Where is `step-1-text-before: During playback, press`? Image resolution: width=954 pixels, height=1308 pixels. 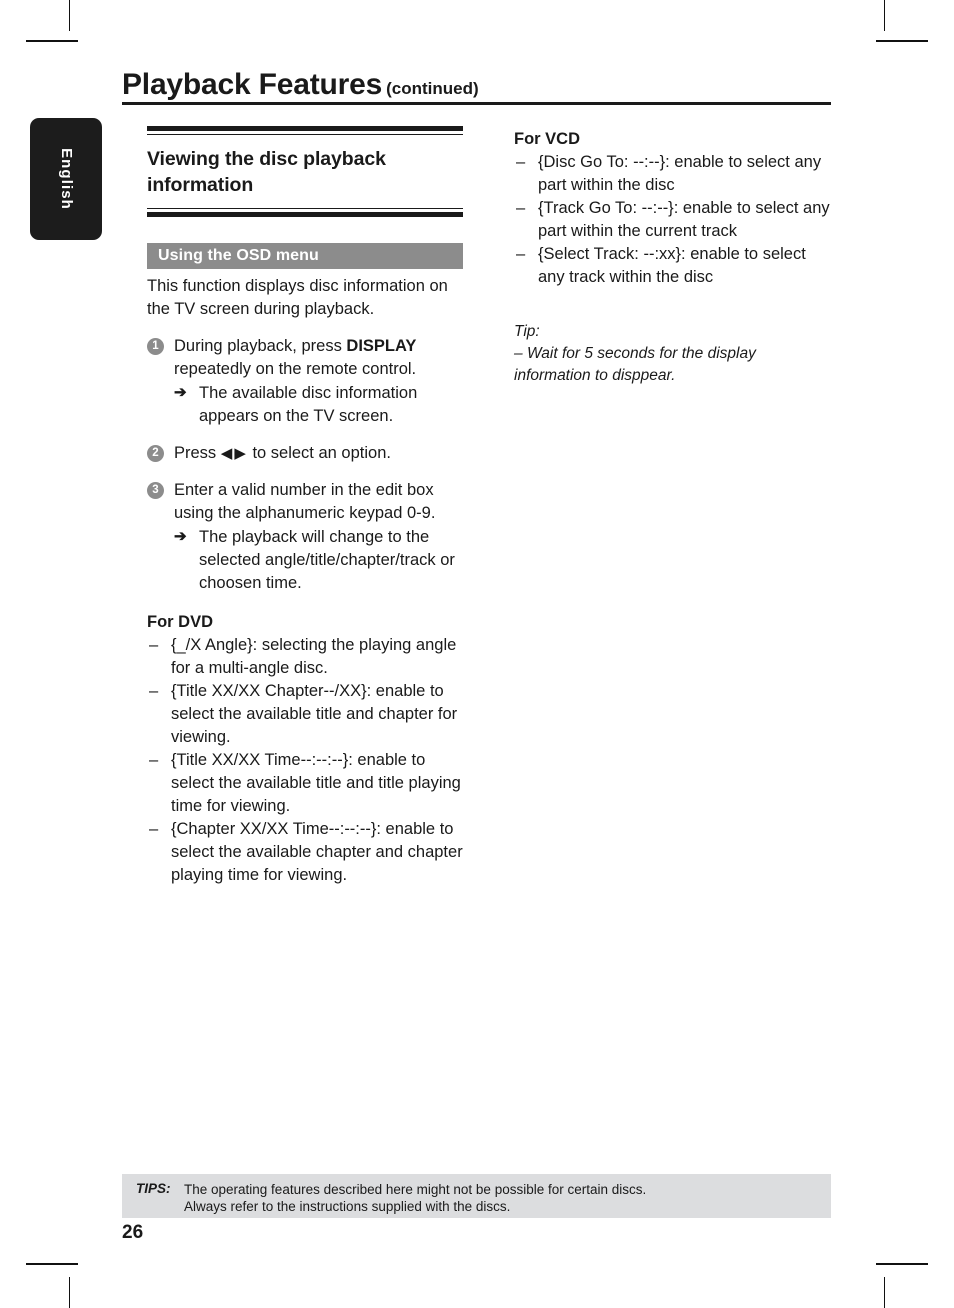 step-1-text-before: During playback, press is located at coordinates (260, 346).